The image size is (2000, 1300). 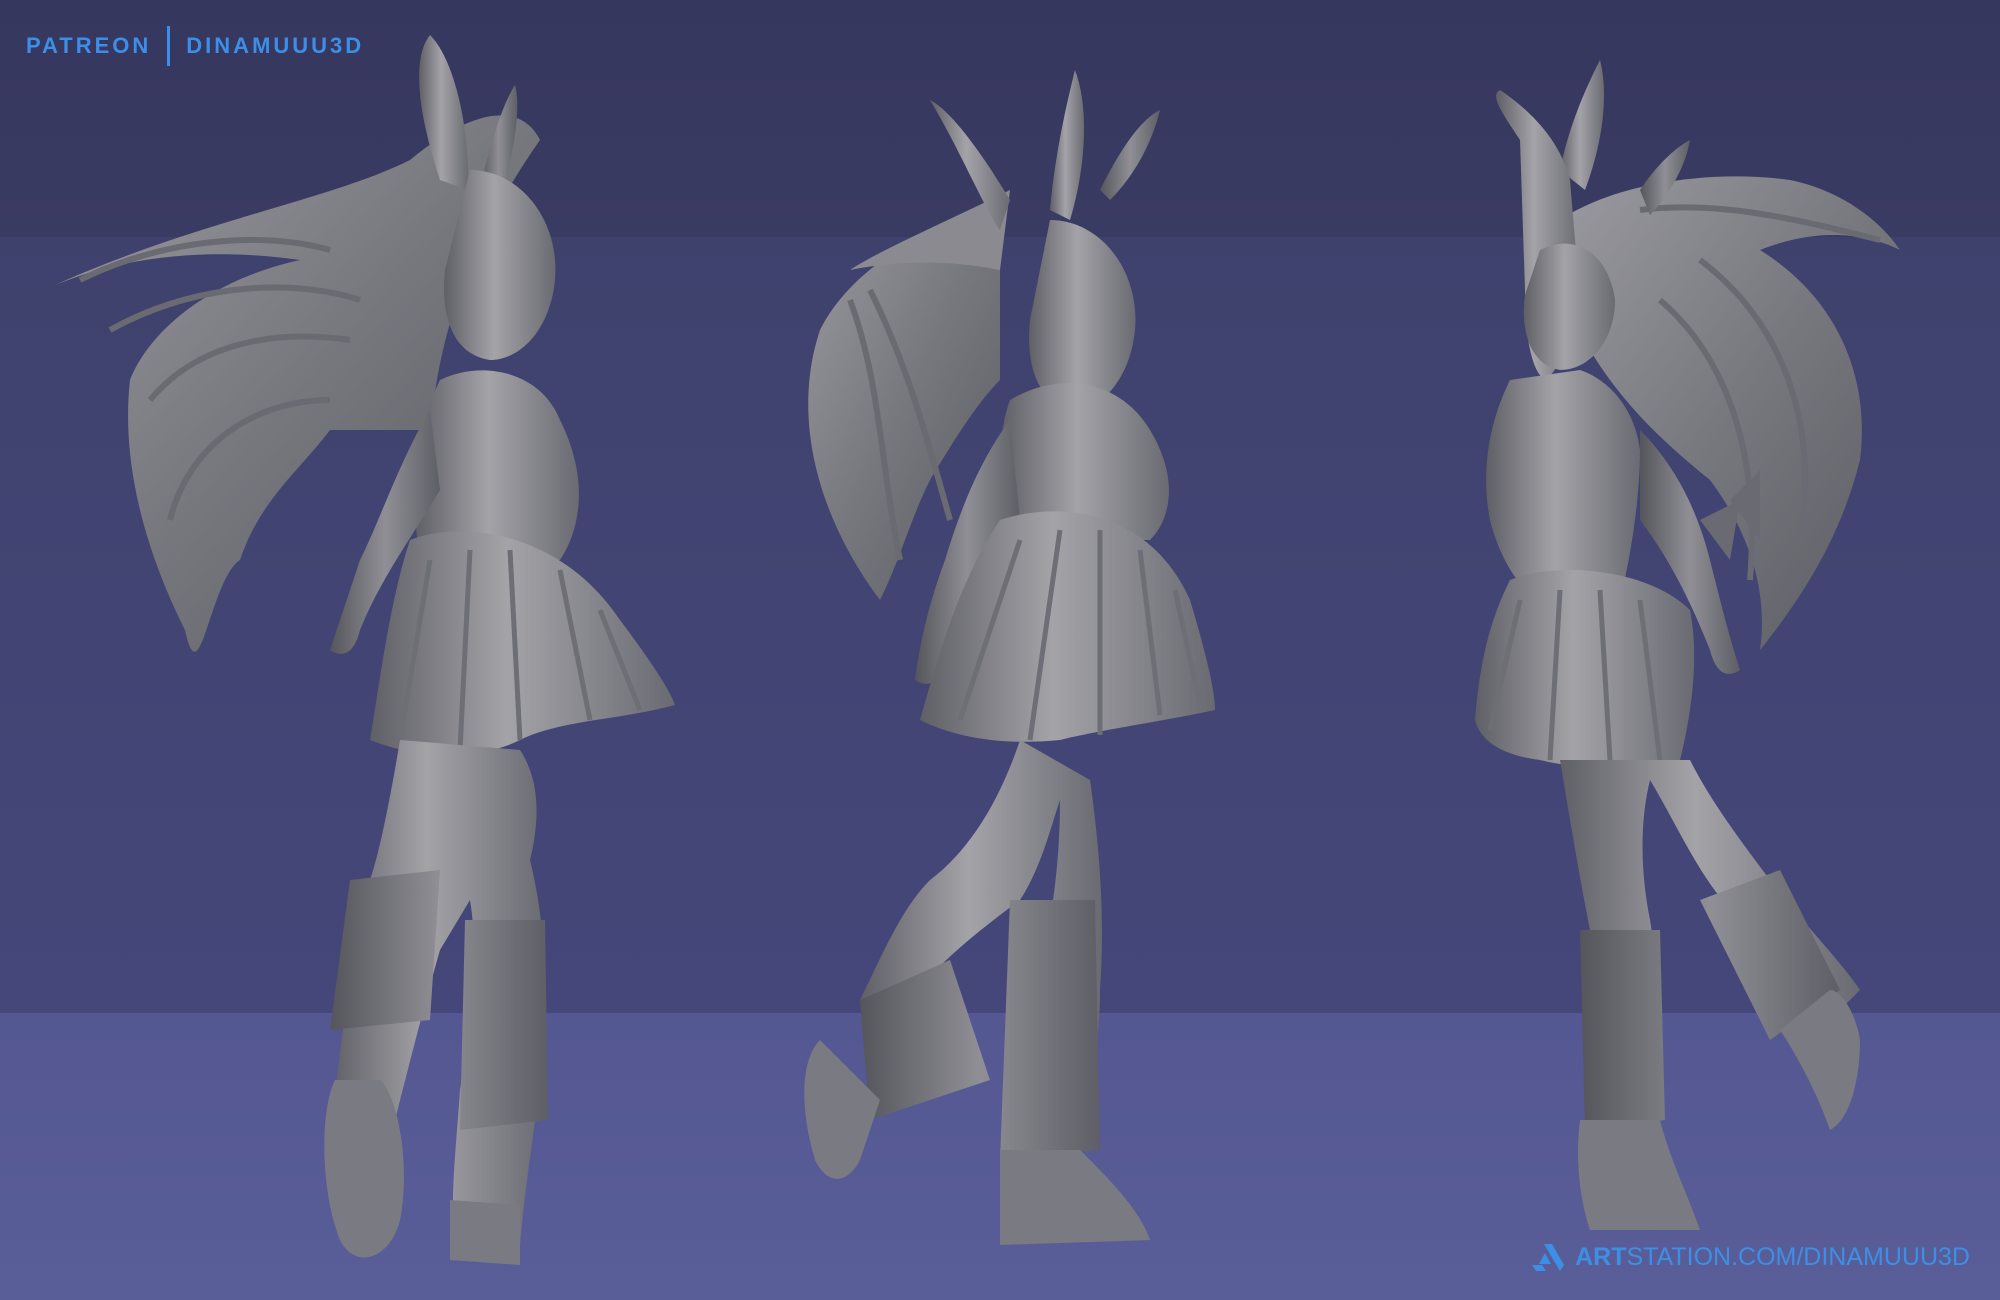 What do you see at coordinates (169, 46) in the screenshot?
I see `brand-divider` at bounding box center [169, 46].